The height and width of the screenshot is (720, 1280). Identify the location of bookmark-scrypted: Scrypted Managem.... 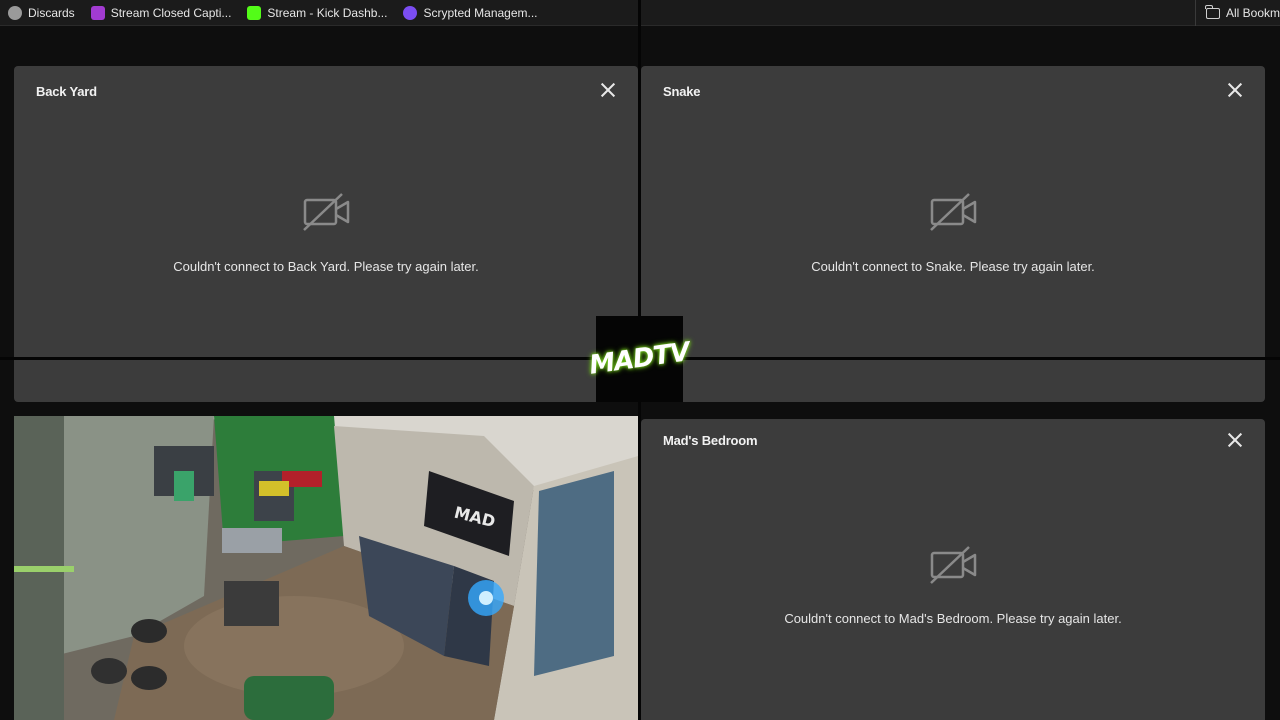
(470, 13).